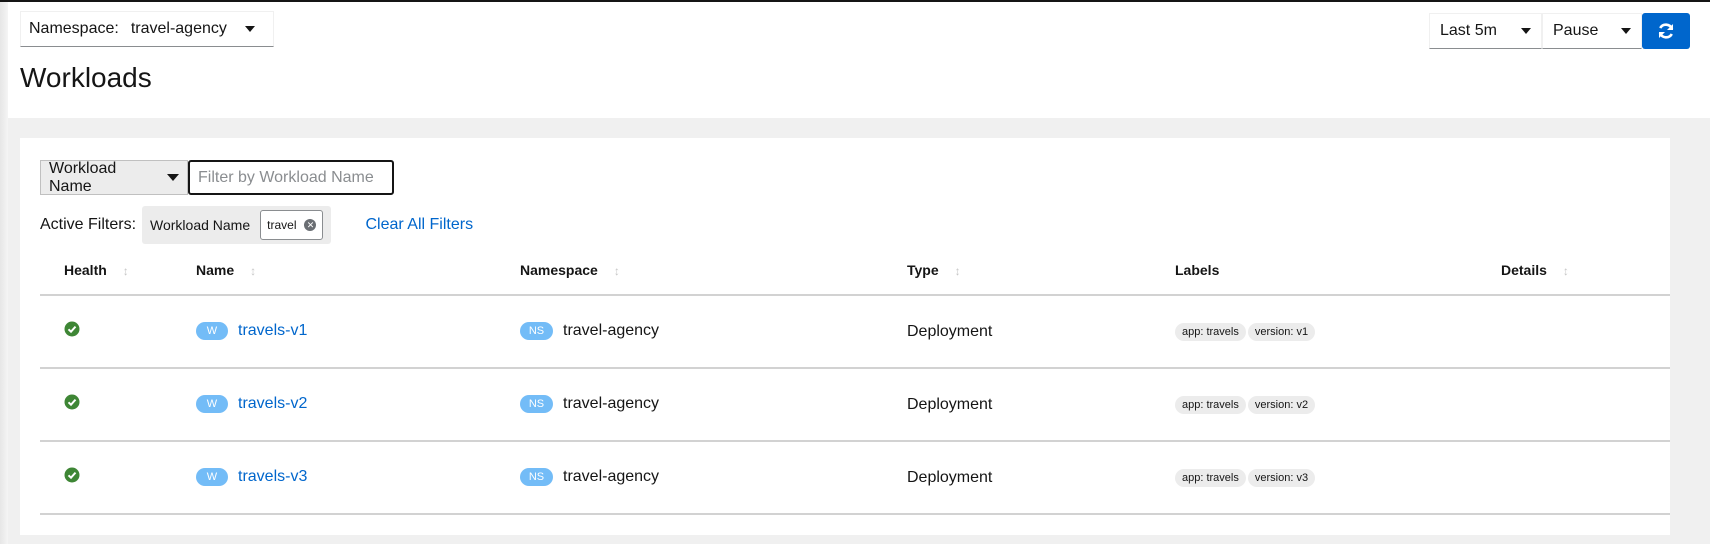 The height and width of the screenshot is (544, 1710). Describe the element at coordinates (178, 28) in the screenshot. I see `namespace-value: travel-agency` at that location.